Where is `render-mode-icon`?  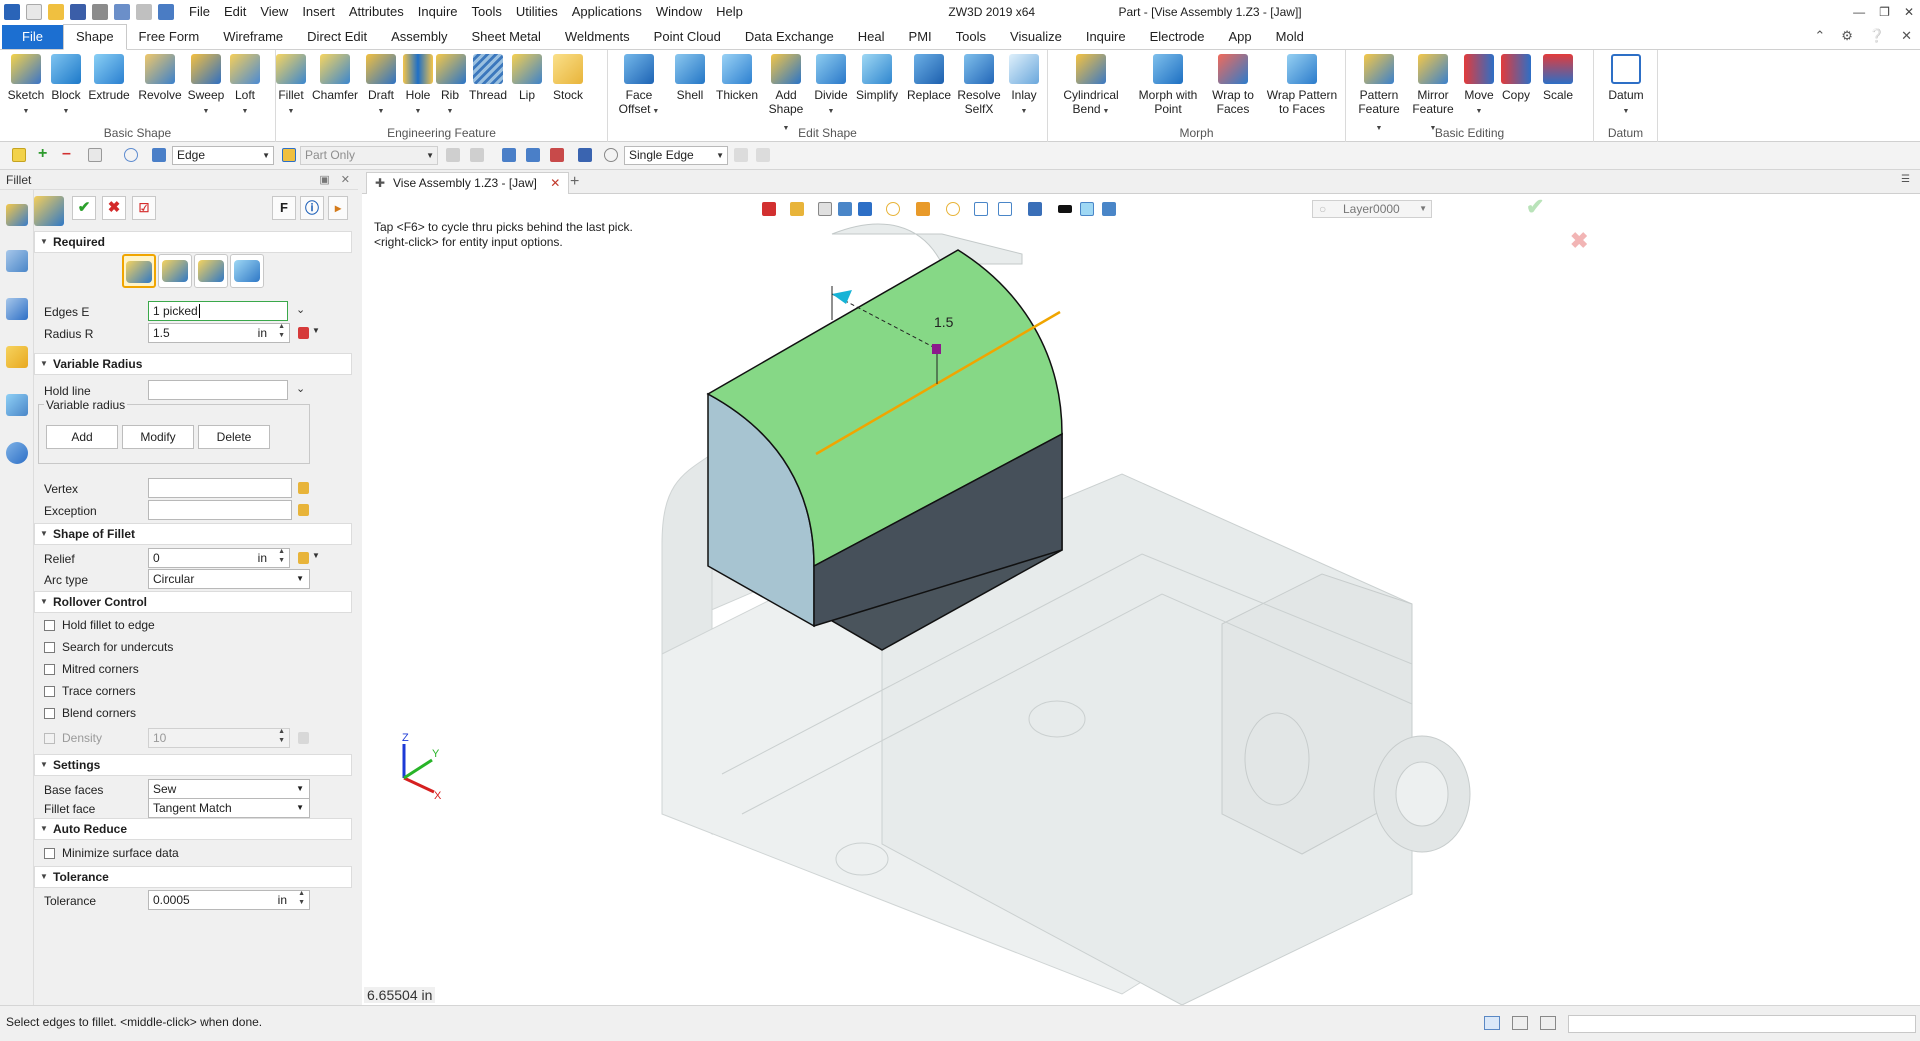 render-mode-icon is located at coordinates (797, 209).